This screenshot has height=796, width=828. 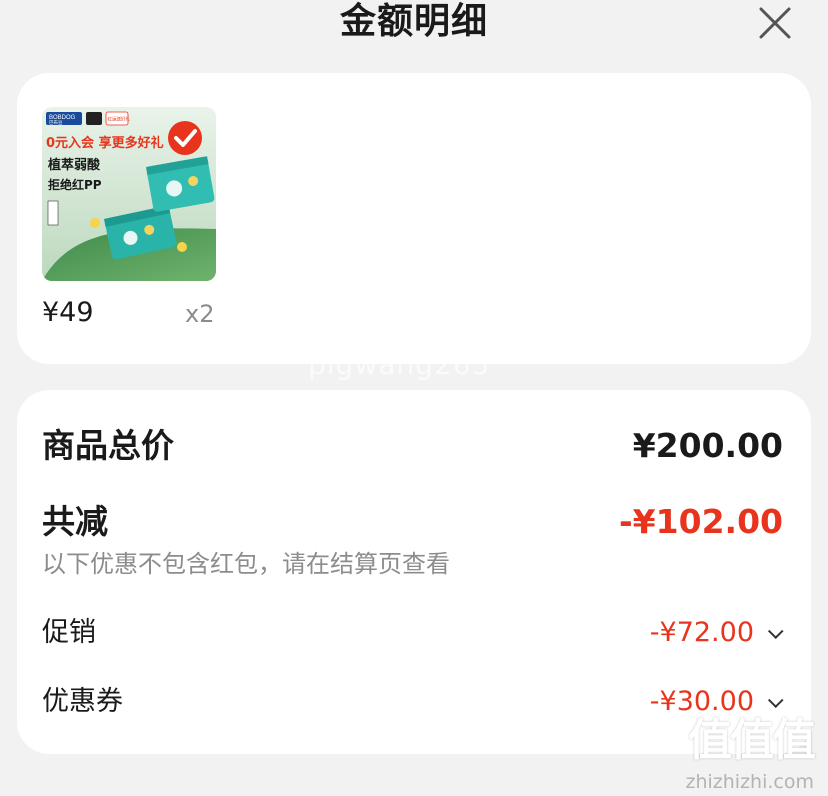 What do you see at coordinates (82, 701) in the screenshot?
I see `coupon-label: 优惠券` at bounding box center [82, 701].